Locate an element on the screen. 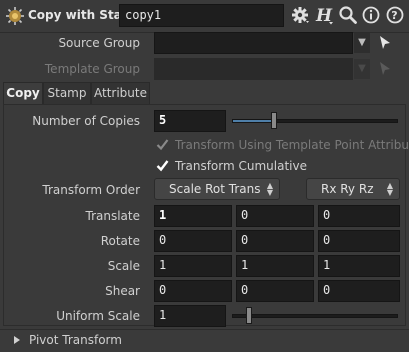  transform-cumulative-label: Transform Cumulative is located at coordinates (241, 166).